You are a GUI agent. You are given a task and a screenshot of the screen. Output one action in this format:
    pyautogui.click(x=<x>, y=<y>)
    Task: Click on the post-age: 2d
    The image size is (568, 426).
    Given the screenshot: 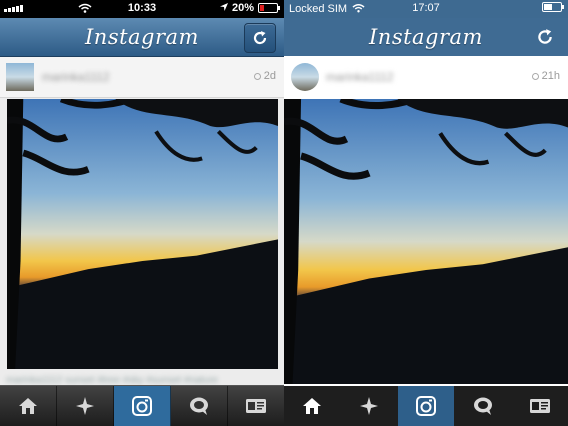 What is the action you would take?
    pyautogui.click(x=264, y=76)
    